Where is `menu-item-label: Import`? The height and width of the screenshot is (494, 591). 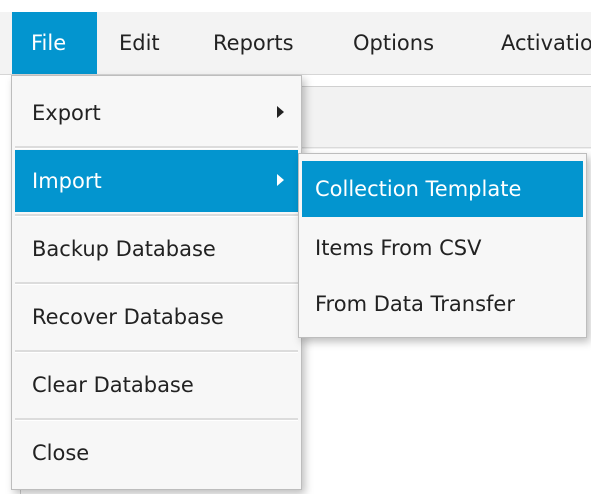 menu-item-label: Import is located at coordinates (67, 181).